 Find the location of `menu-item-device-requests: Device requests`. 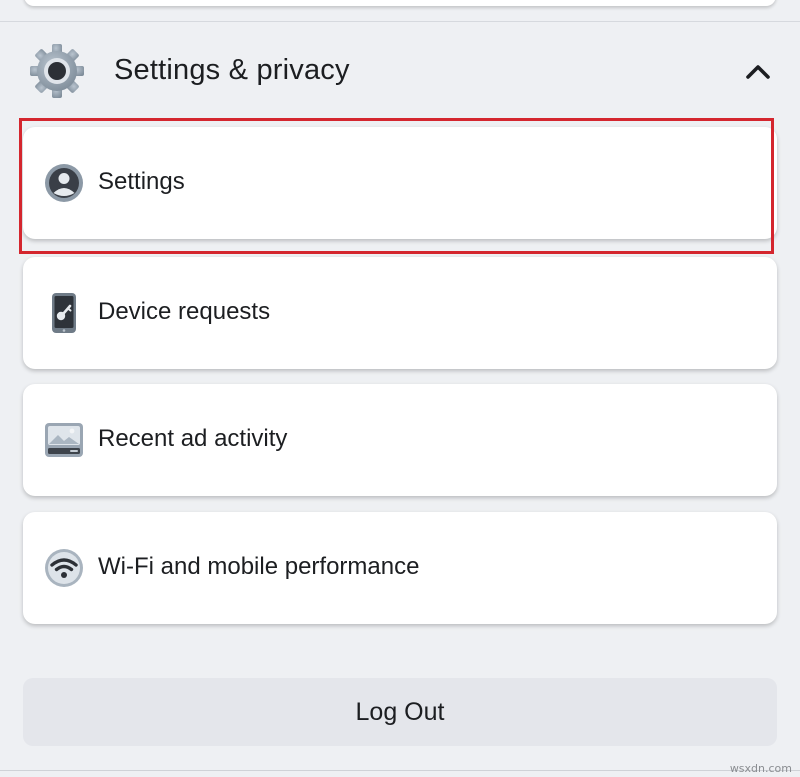

menu-item-device-requests: Device requests is located at coordinates (400, 313).